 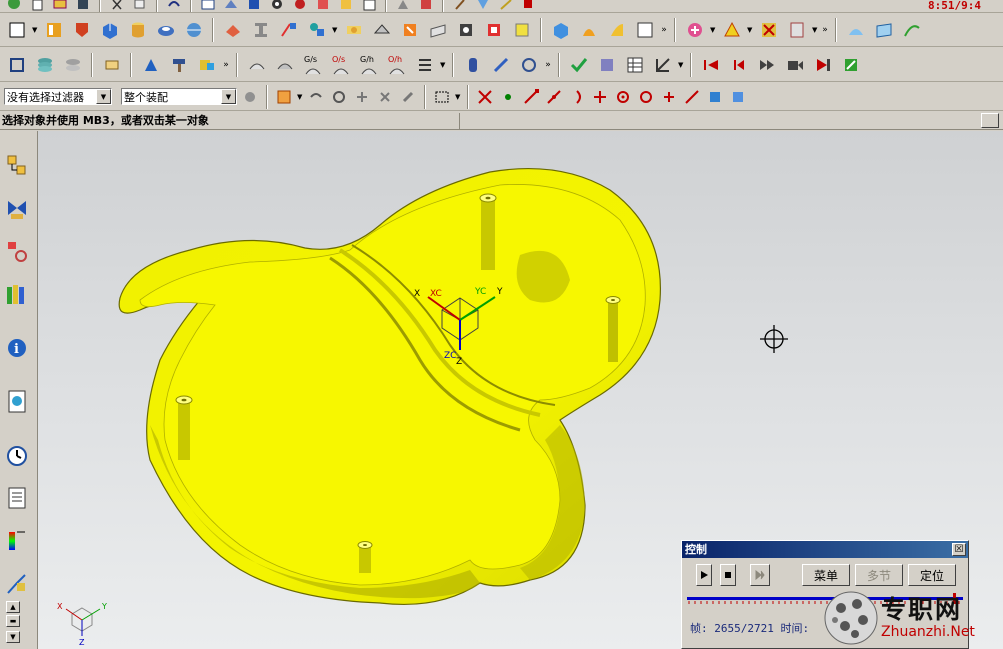 I want to click on wcs-icon, so click(x=16, y=64).